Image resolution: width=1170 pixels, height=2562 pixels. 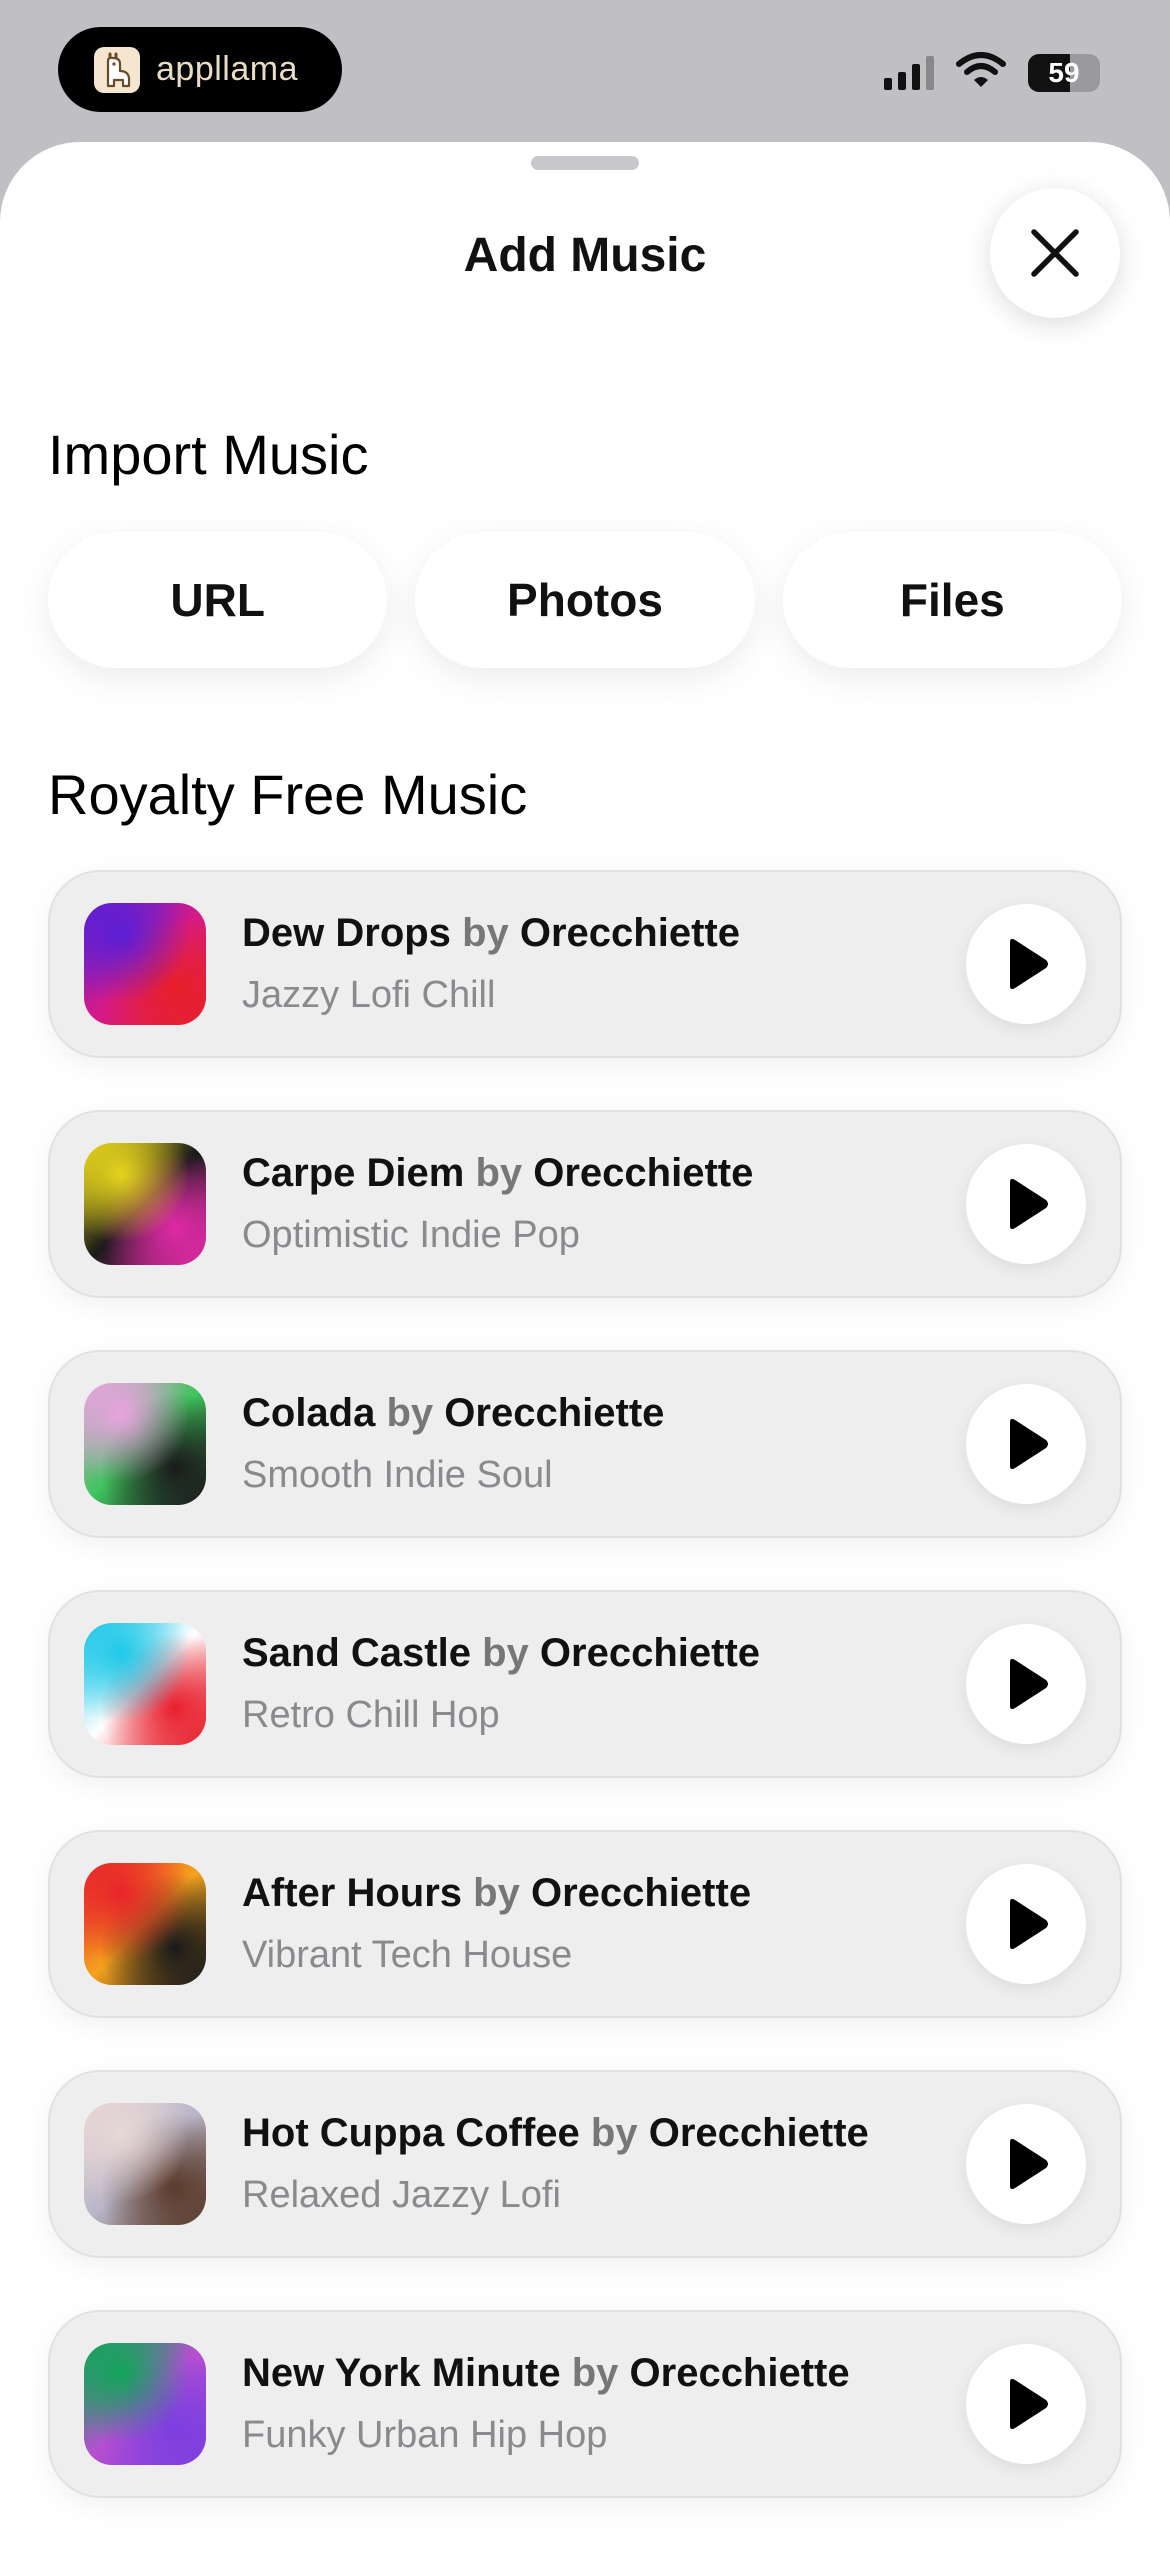 What do you see at coordinates (397, 1475) in the screenshot?
I see `track-genre: Smooth Indie Soul` at bounding box center [397, 1475].